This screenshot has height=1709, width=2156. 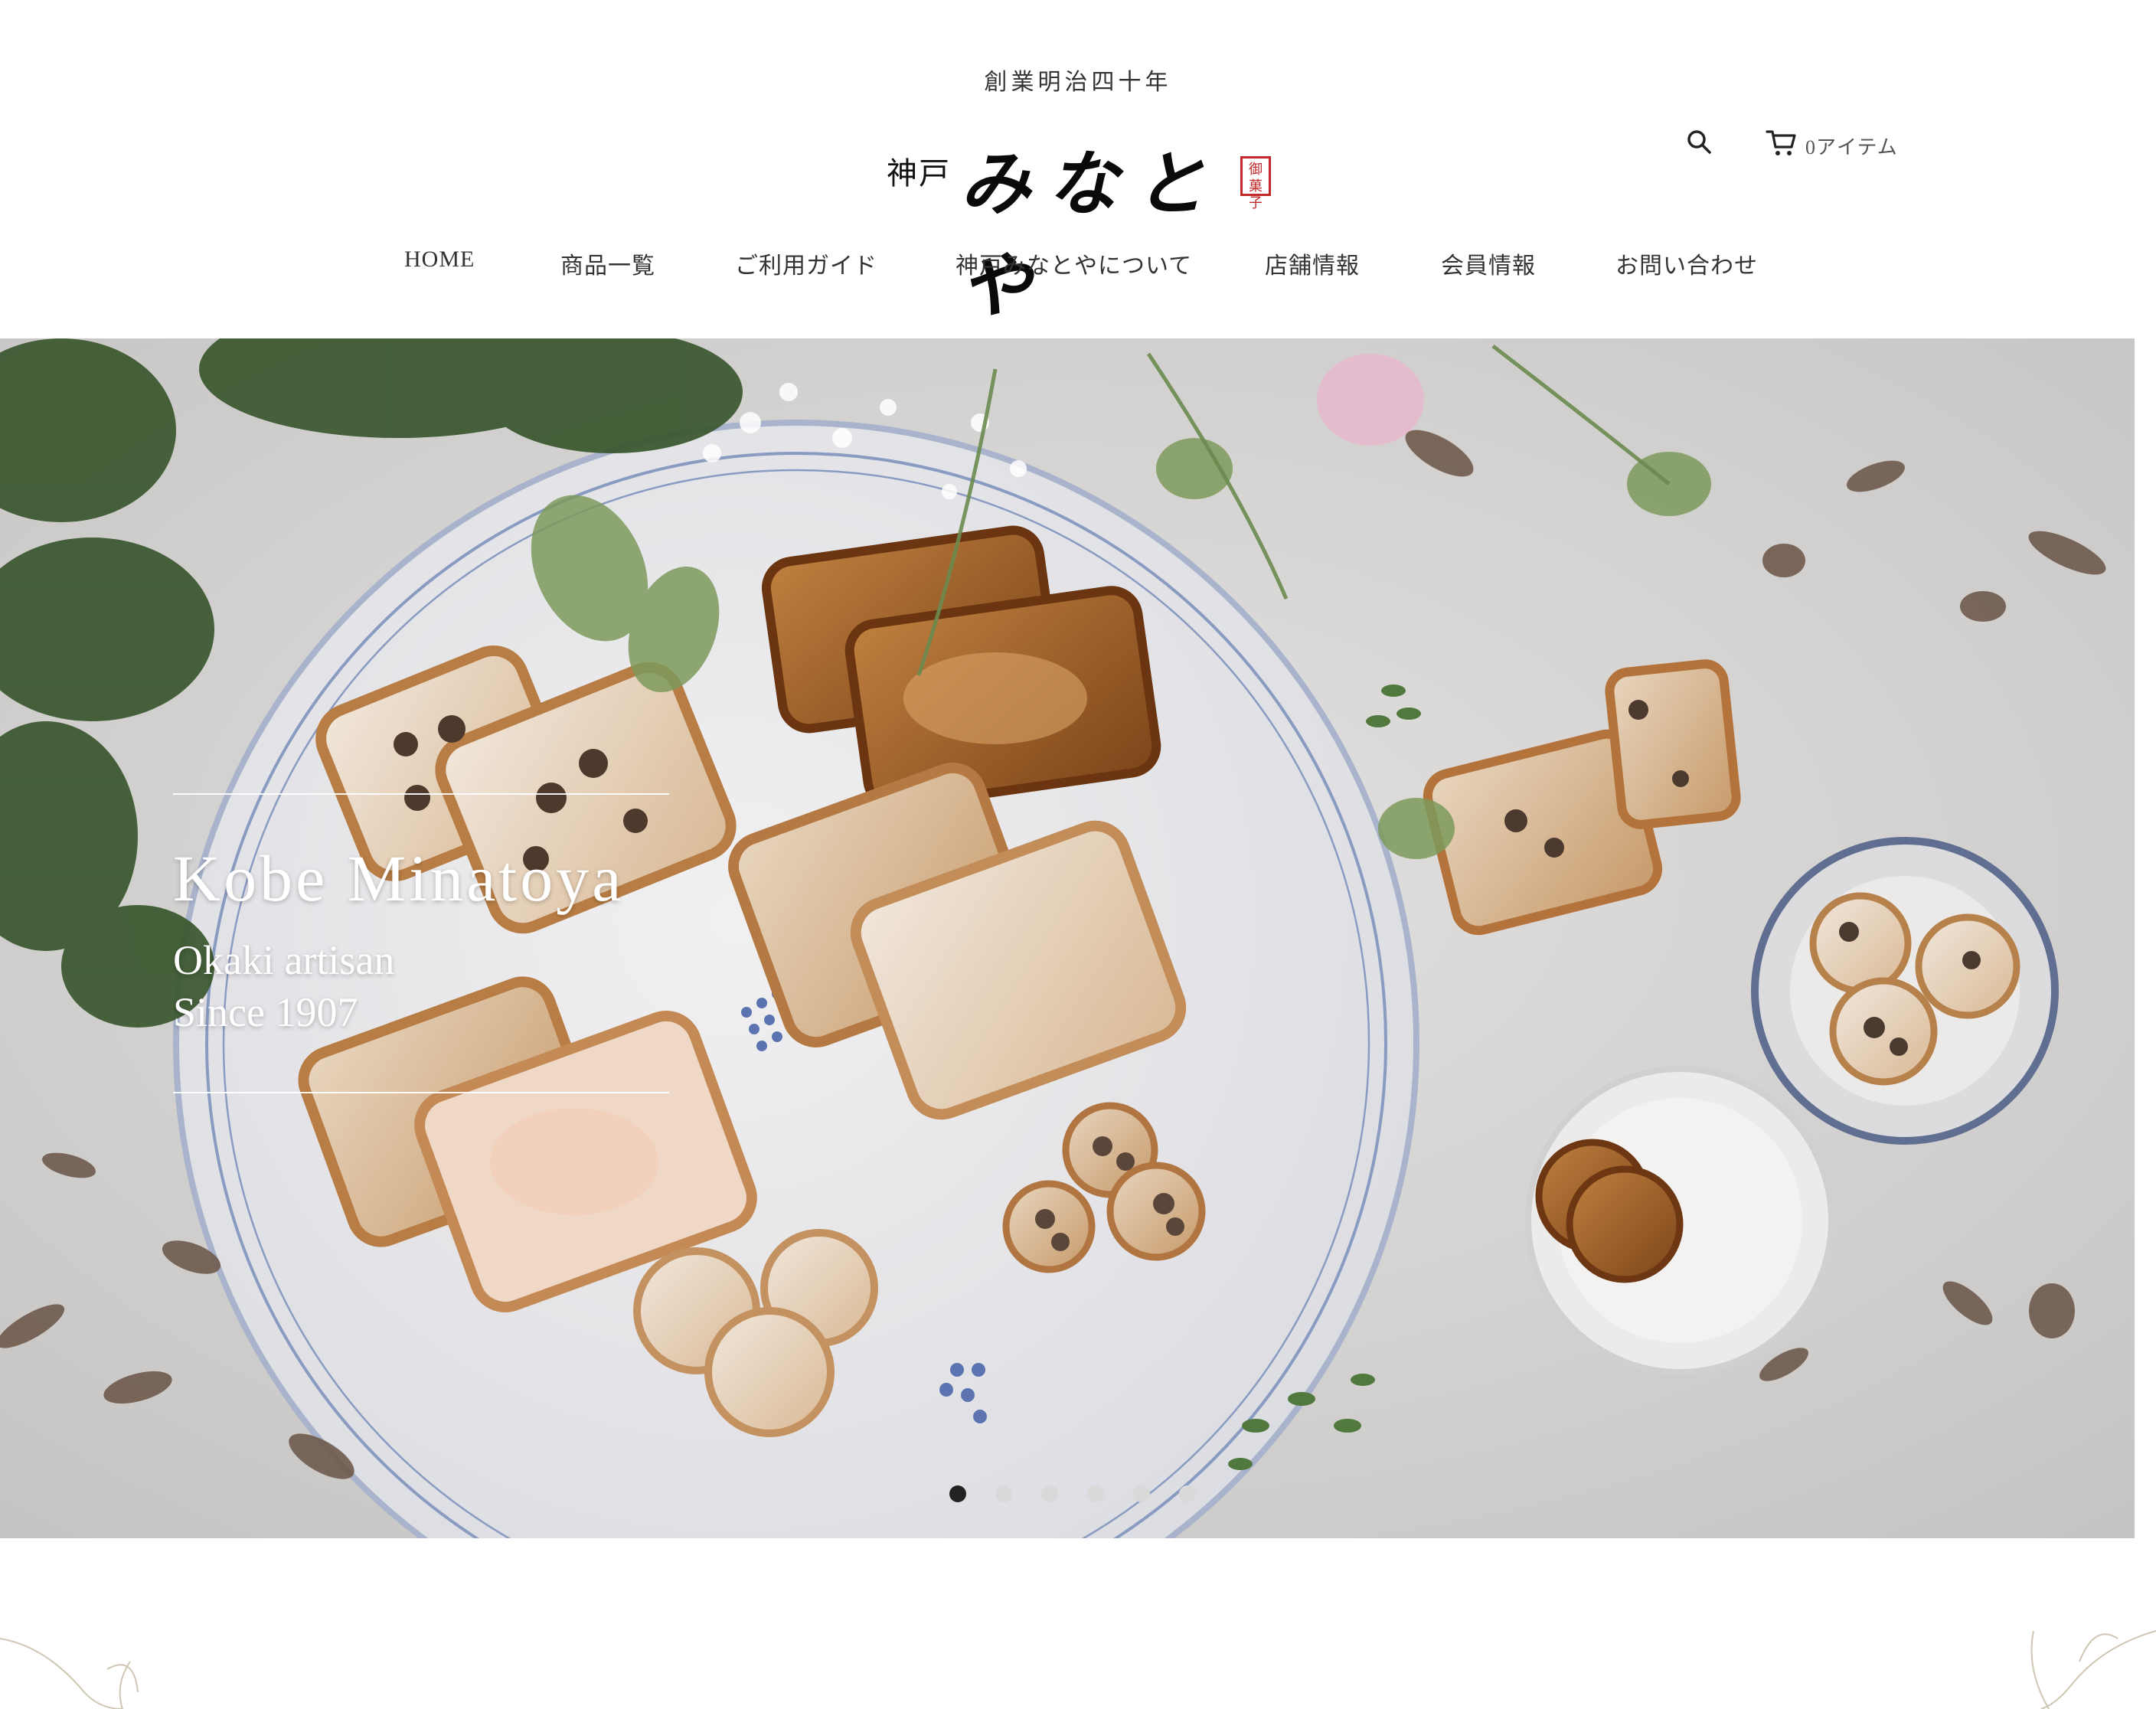 I want to click on nav-item-stores: 店舗情報, so click(x=1312, y=263).